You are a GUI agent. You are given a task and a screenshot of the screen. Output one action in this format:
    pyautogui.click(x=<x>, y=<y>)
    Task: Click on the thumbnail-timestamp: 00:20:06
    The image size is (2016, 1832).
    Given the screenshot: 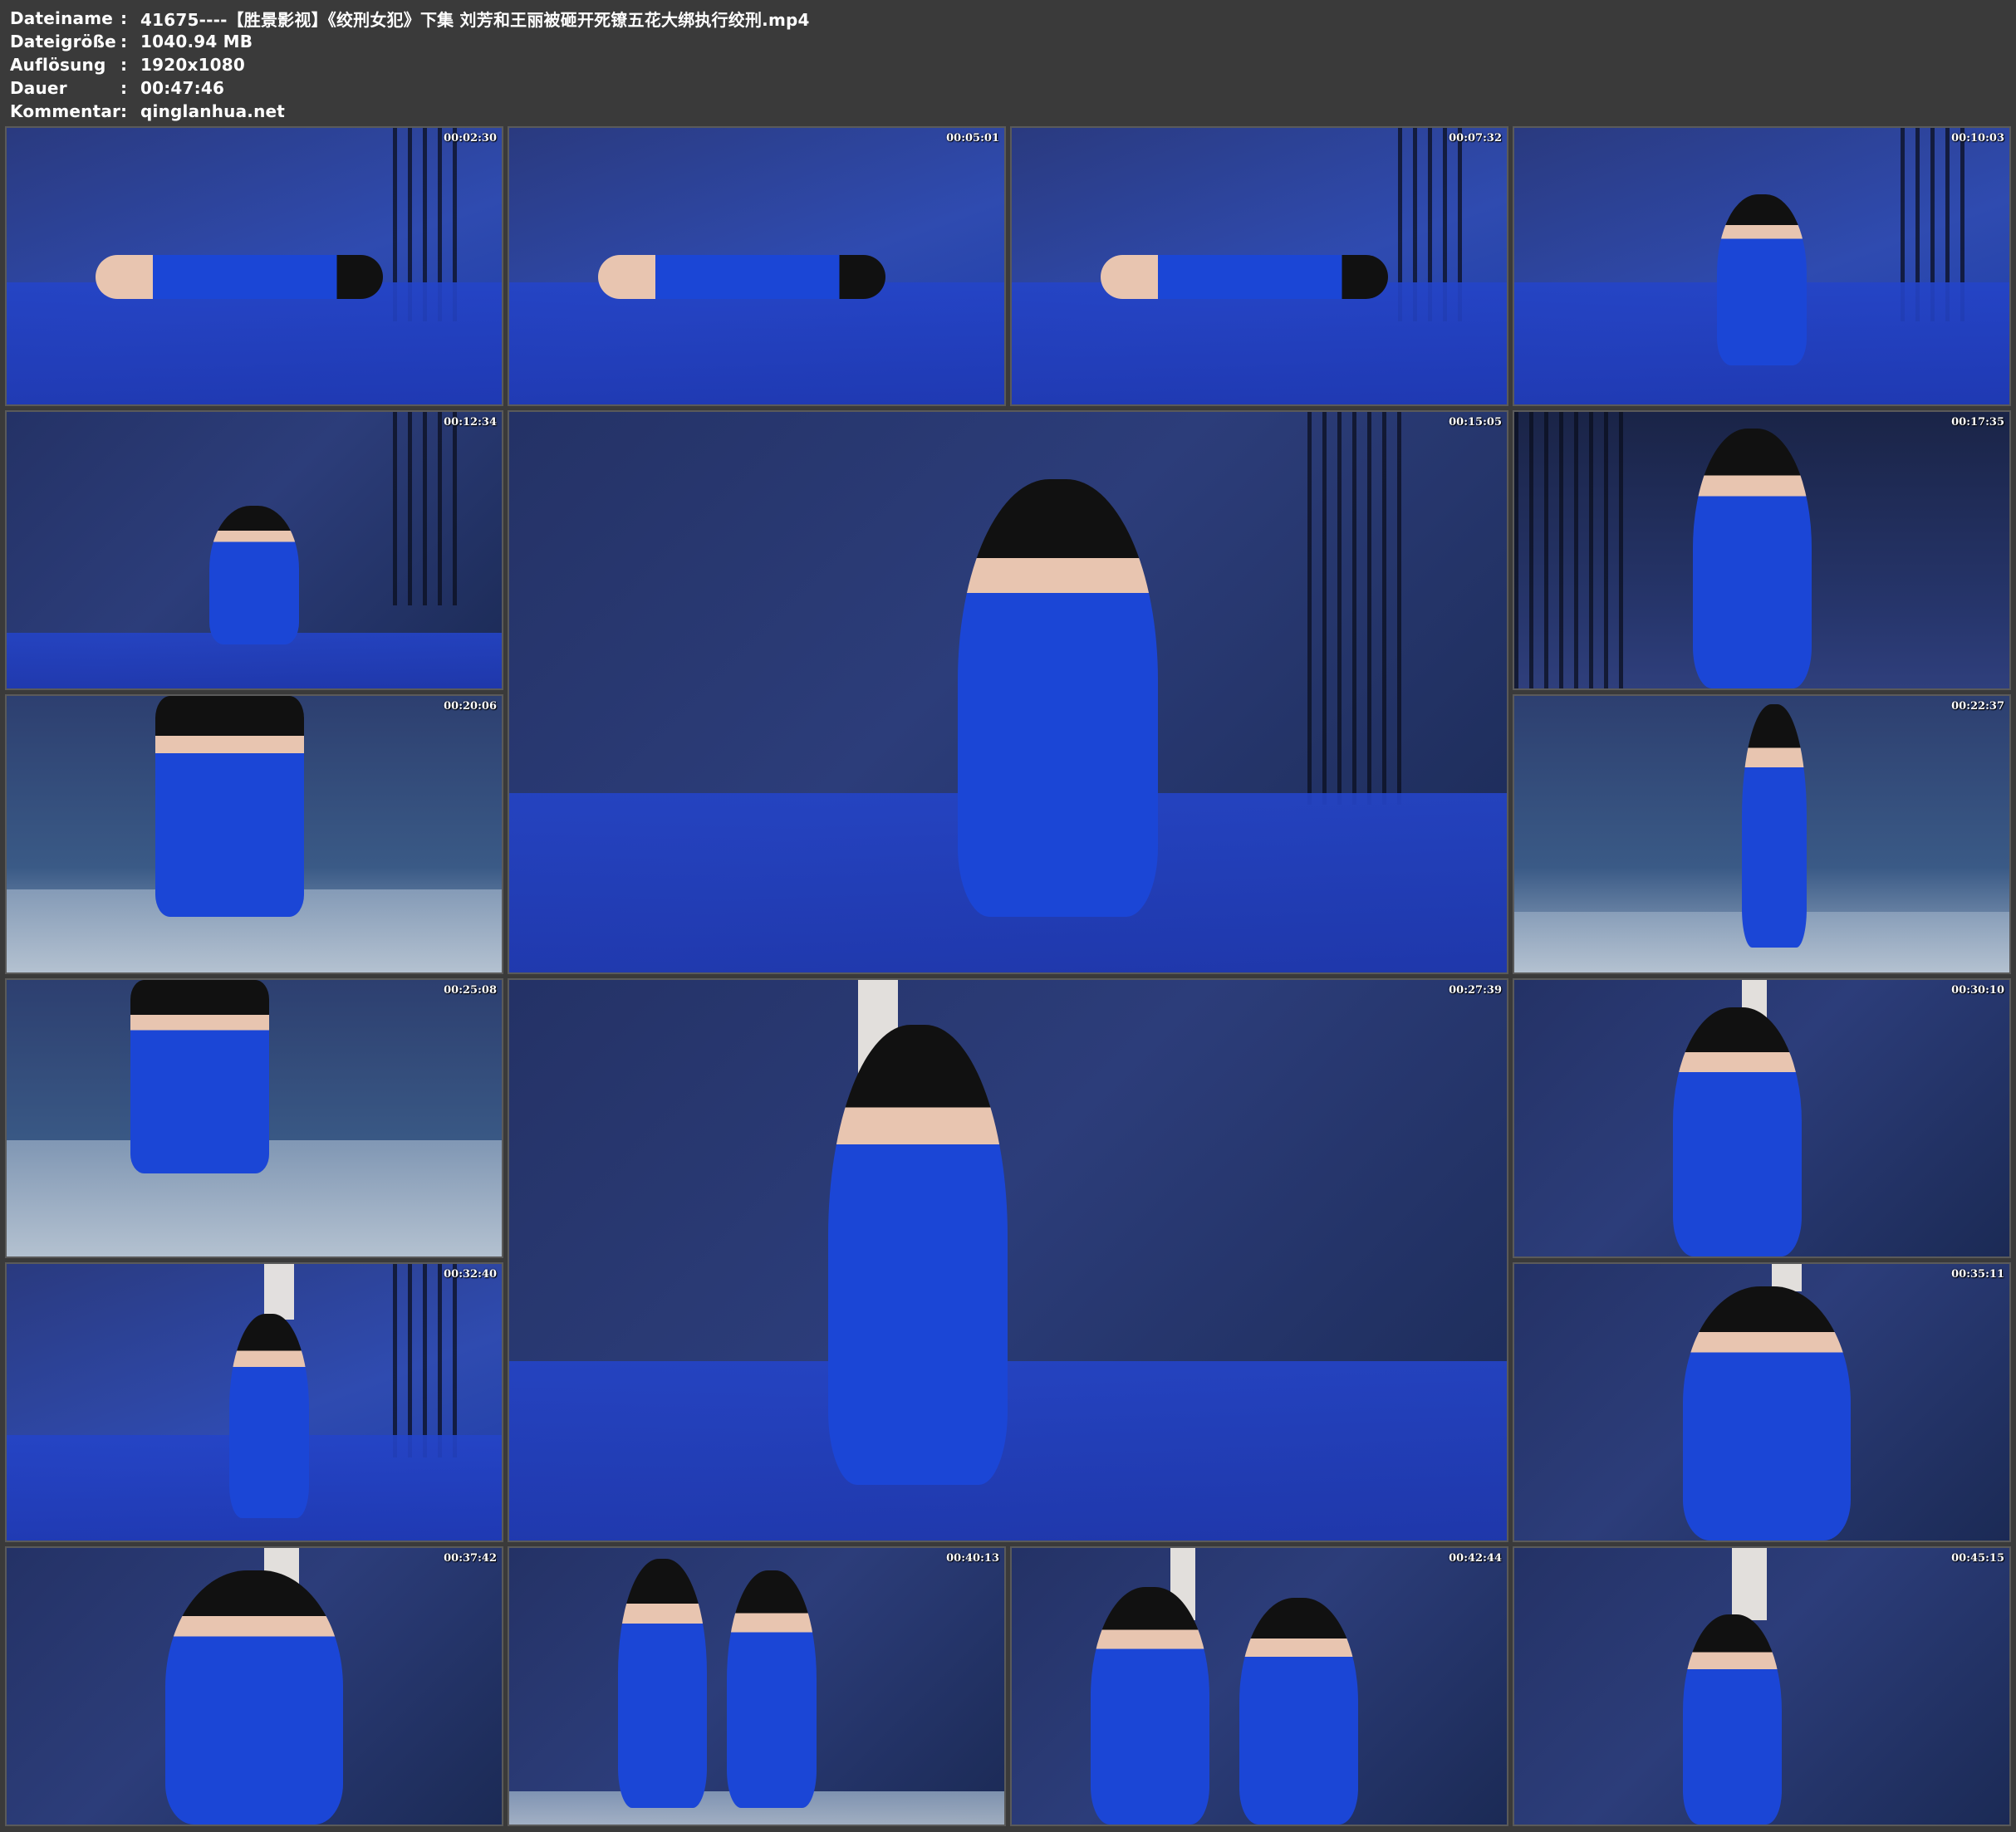 What is the action you would take?
    pyautogui.click(x=470, y=706)
    